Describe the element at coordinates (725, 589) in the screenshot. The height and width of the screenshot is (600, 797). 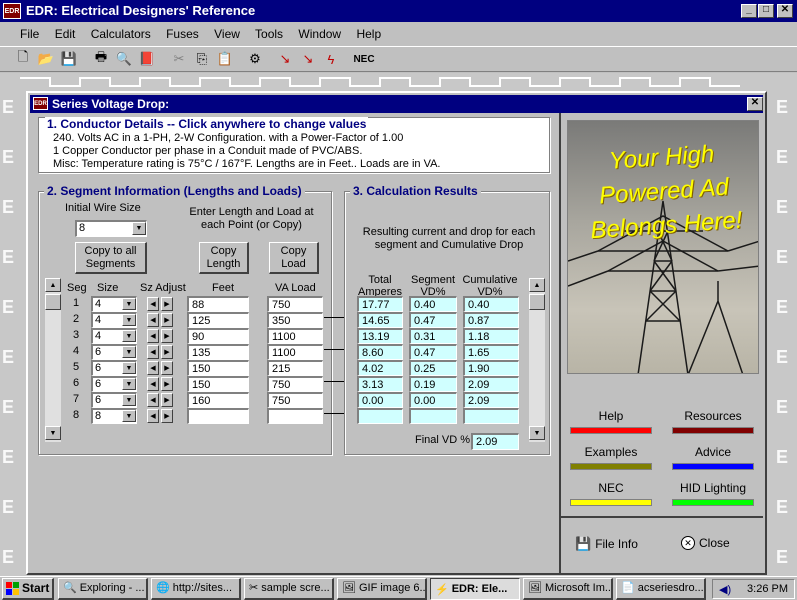
I see `speaker-icon: ◀)` at that location.